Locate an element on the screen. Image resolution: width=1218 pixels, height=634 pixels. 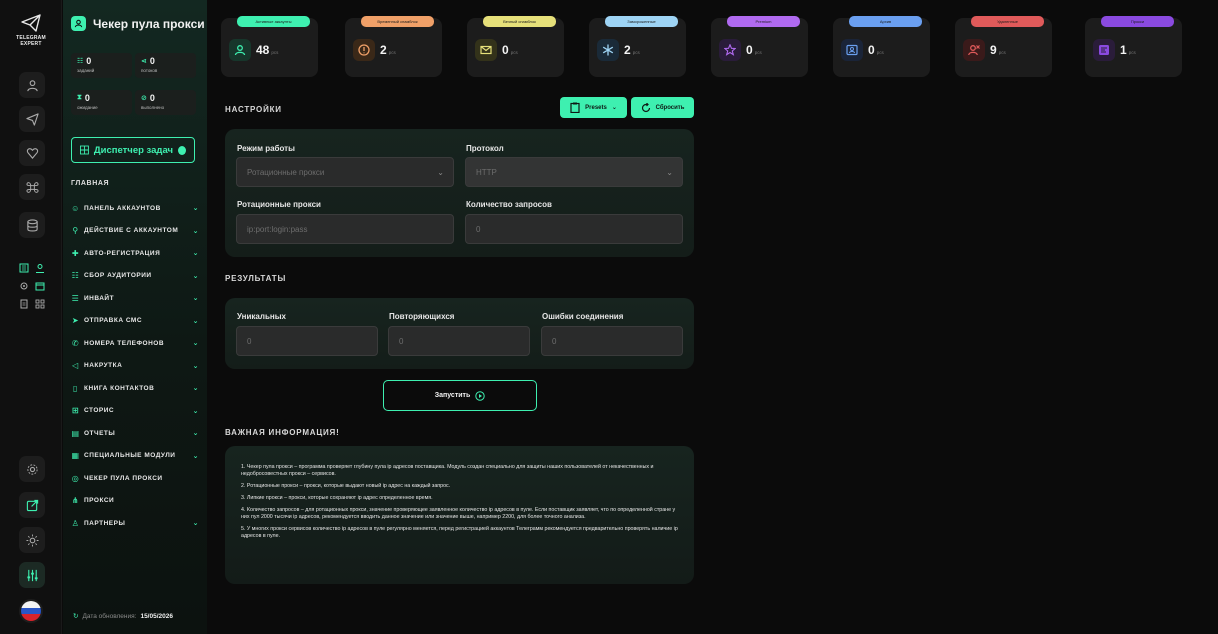
counter-value: 2 is located at coordinates (627, 50).